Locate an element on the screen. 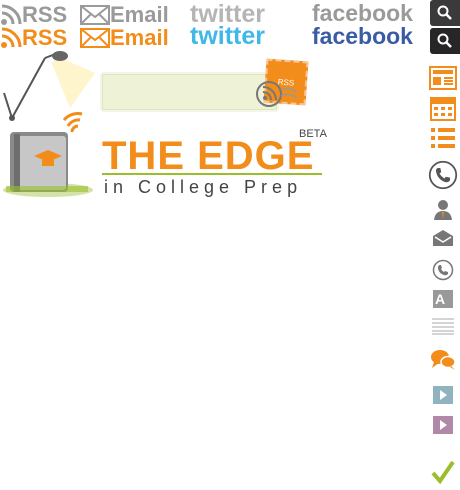 This screenshot has height=490, width=460. checkmark-icon is located at coordinates (443, 472).